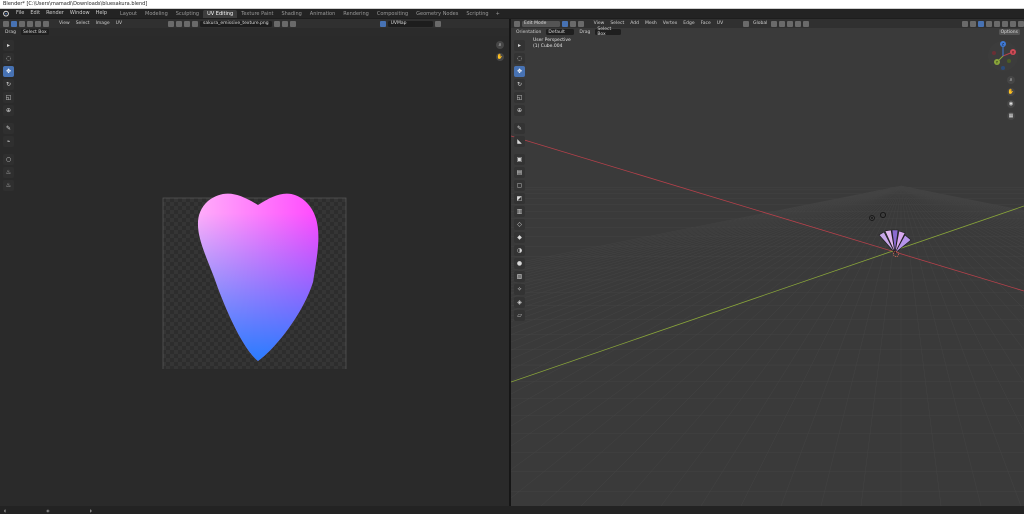 The height and width of the screenshot is (514, 1024). Describe the element at coordinates (519, 84) in the screenshot. I see `vp-rotate-icon: ↻` at that location.